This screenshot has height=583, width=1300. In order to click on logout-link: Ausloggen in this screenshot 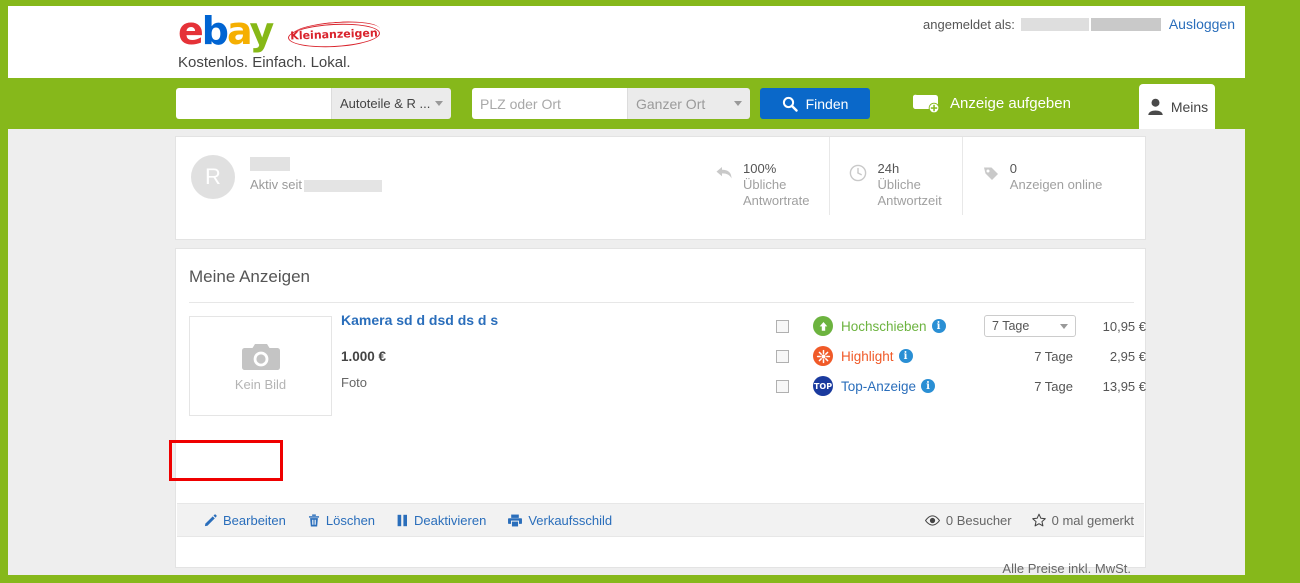, I will do `click(1202, 24)`.